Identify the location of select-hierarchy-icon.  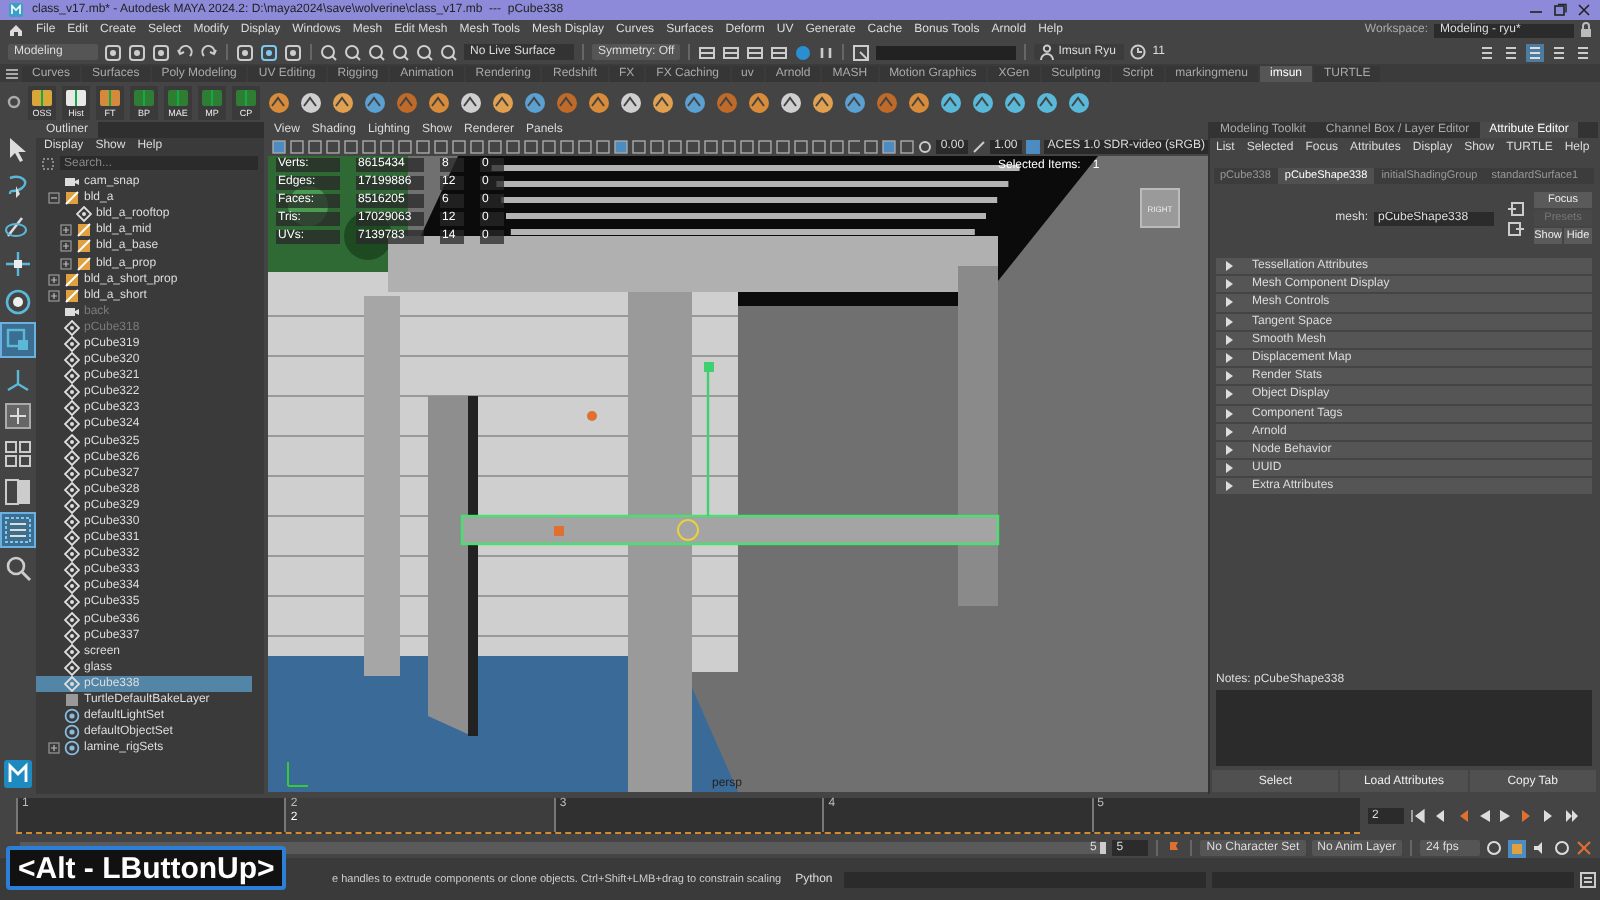
(245, 52).